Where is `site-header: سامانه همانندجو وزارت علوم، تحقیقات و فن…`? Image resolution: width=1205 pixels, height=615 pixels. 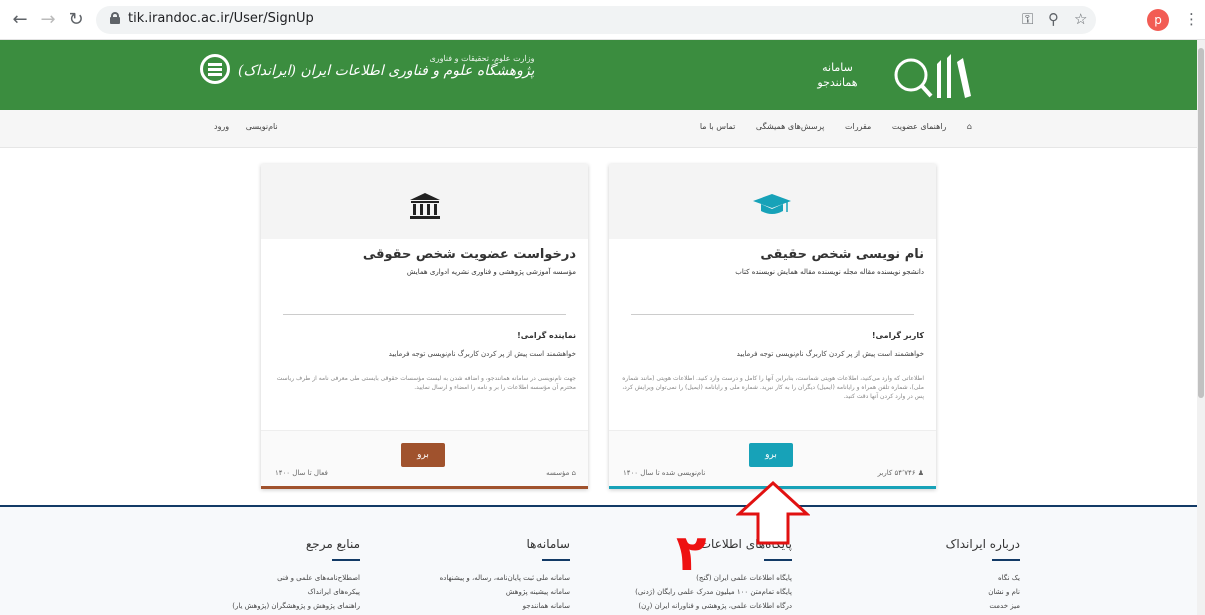 site-header: سامانه همانندجو وزارت علوم، تحقیقات و فن… is located at coordinates (598, 75).